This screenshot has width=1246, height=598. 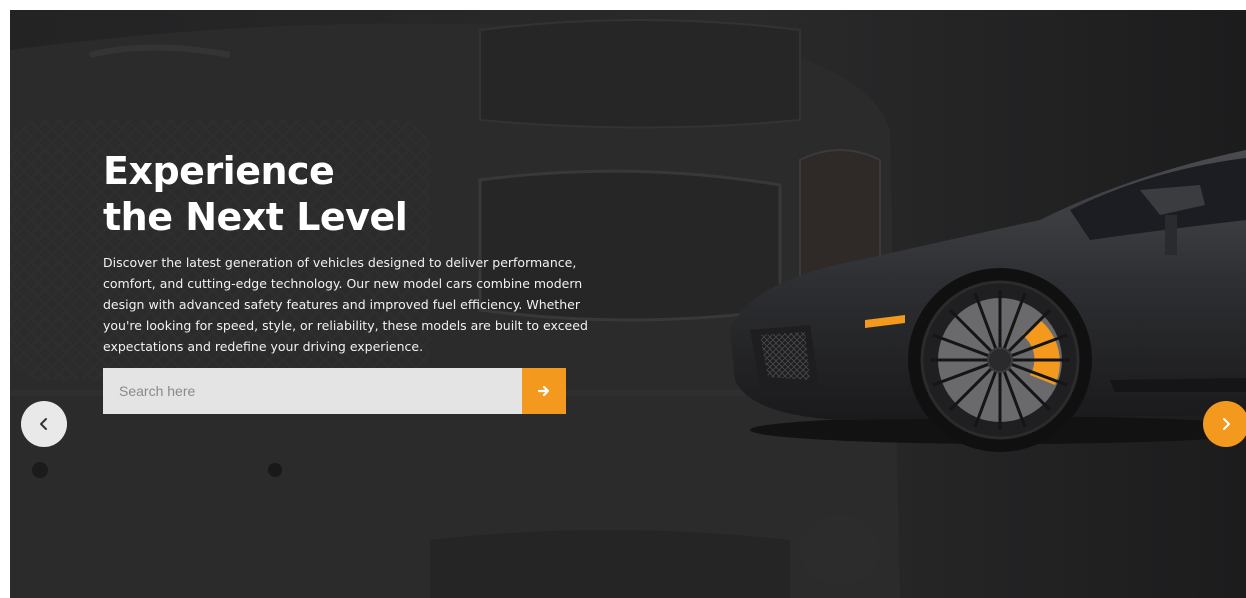 I want to click on arrow-right-icon, so click(x=543, y=391).